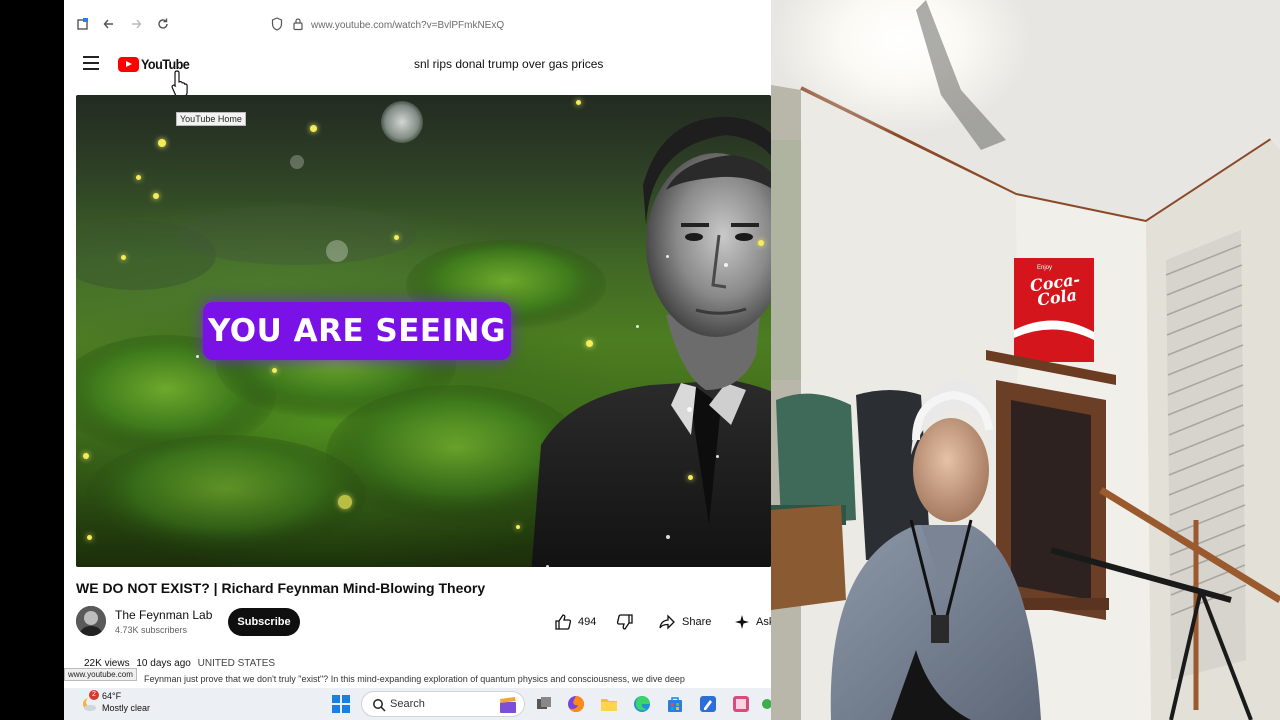 The height and width of the screenshot is (720, 1280). Describe the element at coordinates (83, 26) in the screenshot. I see `tab-actions-icon` at that location.